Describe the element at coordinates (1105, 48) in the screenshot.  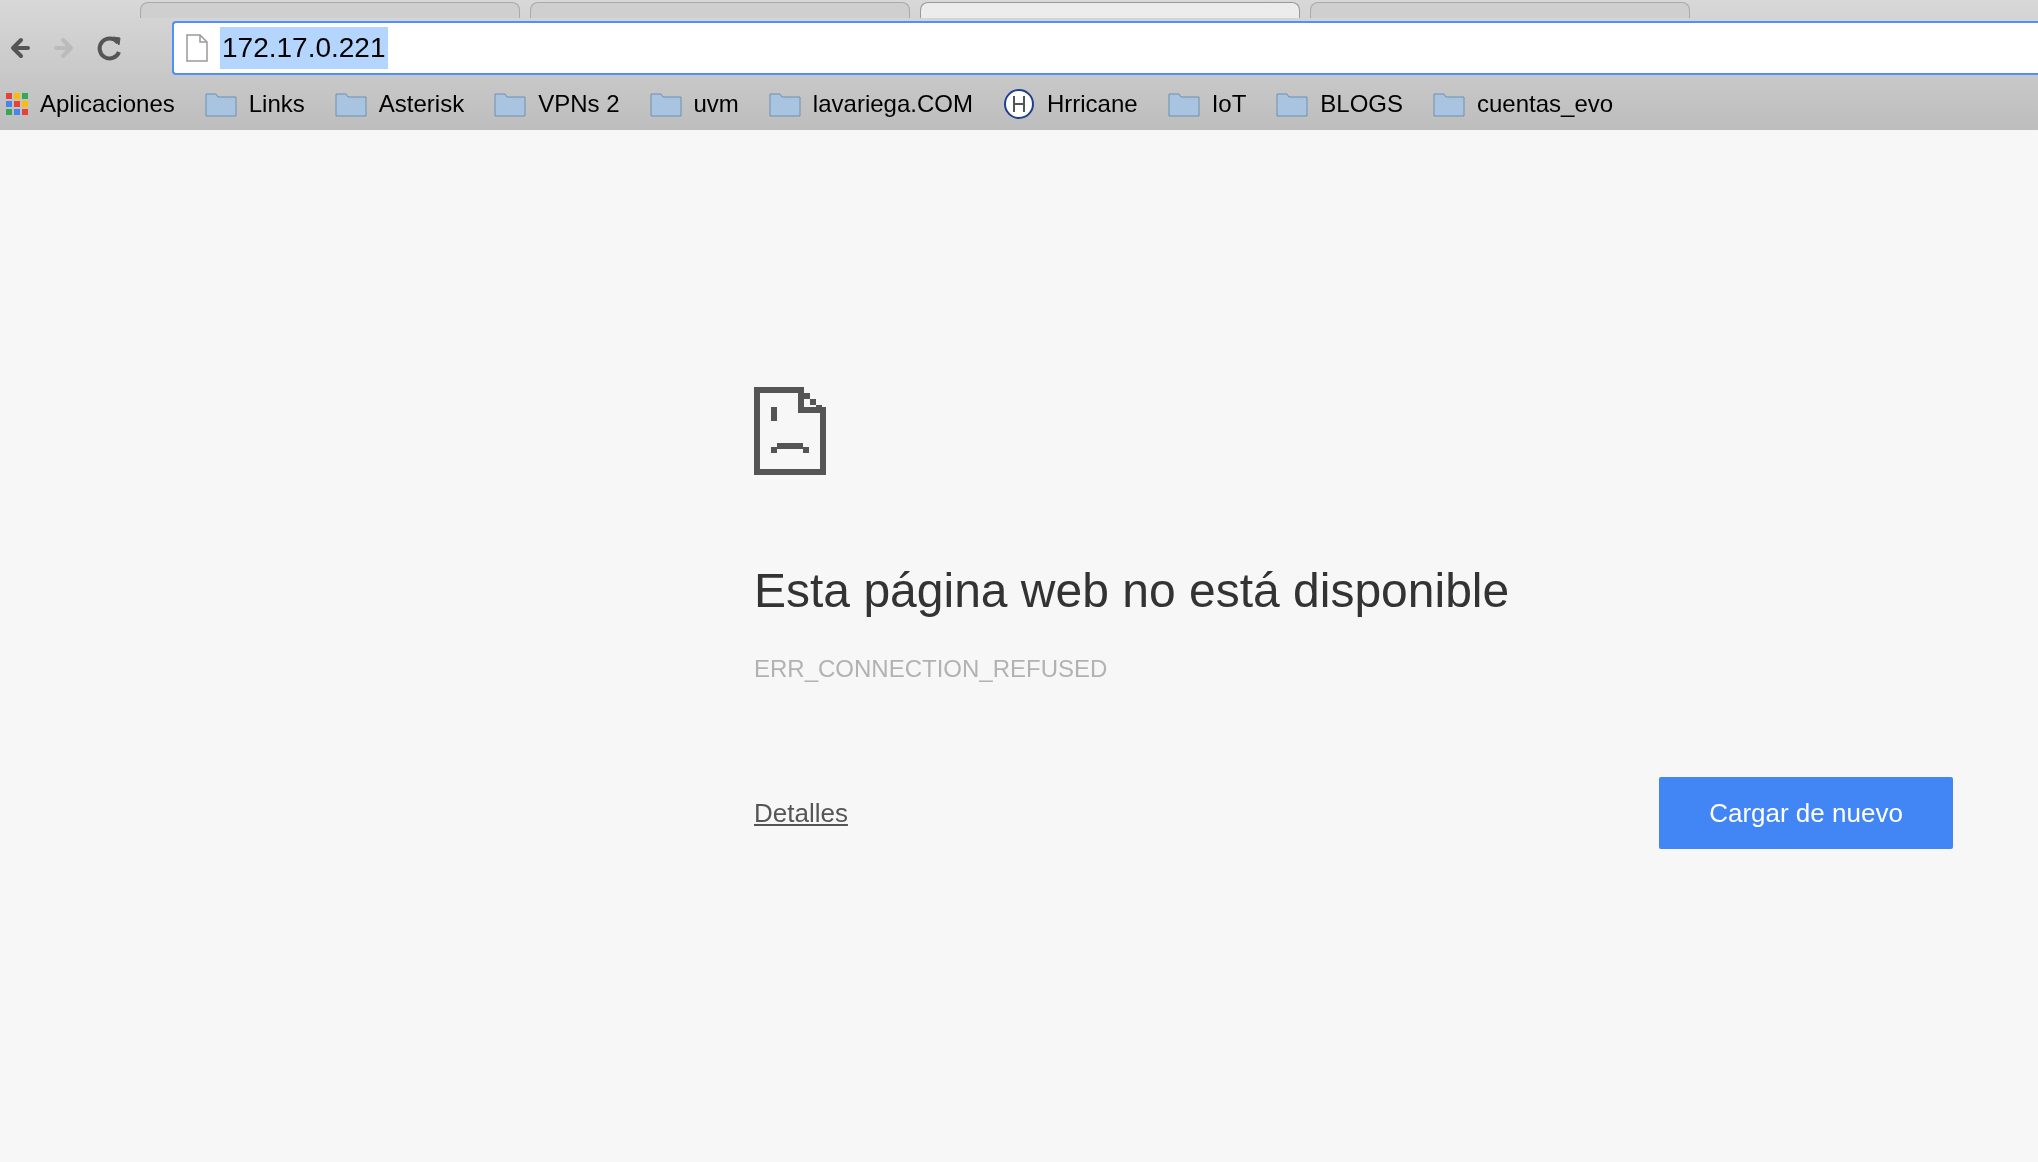
I see `address-field: 172.17.0.221` at that location.